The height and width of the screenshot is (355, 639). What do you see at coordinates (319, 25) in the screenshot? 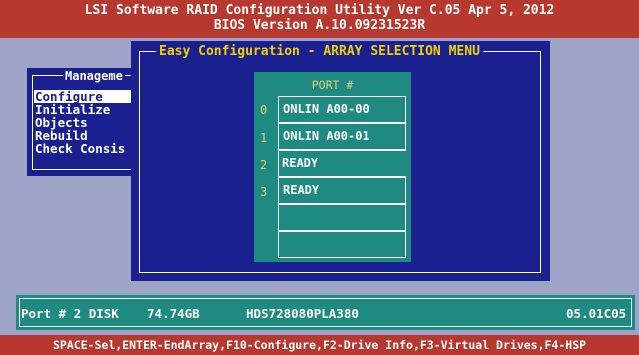
I see `title-line-2: BIOS Version A.10.09231523R` at bounding box center [319, 25].